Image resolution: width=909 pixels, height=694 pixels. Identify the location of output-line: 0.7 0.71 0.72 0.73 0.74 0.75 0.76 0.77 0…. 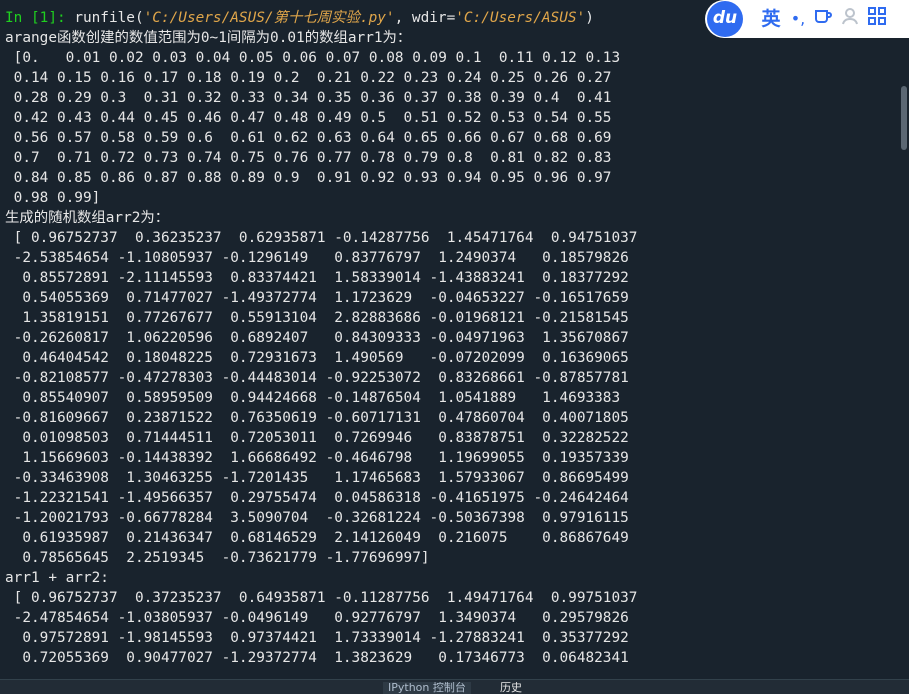
(308, 158).